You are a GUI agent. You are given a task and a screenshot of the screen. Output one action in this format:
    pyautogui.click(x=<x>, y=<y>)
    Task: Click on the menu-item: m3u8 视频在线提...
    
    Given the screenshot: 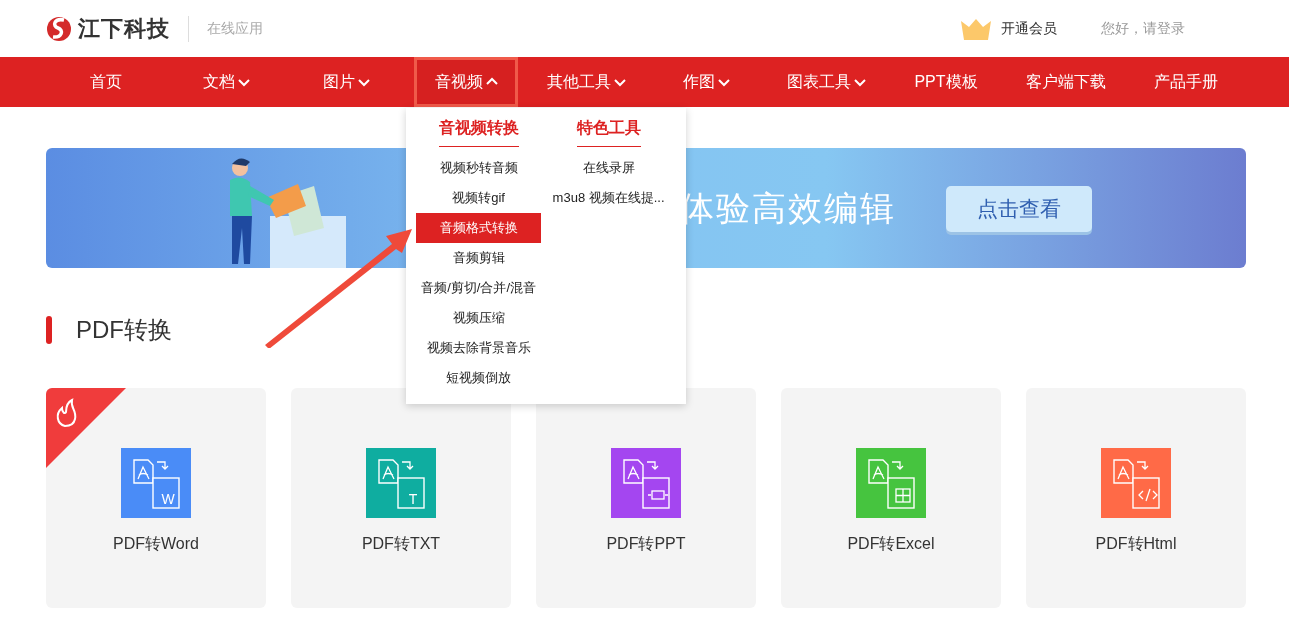 What is the action you would take?
    pyautogui.click(x=608, y=198)
    